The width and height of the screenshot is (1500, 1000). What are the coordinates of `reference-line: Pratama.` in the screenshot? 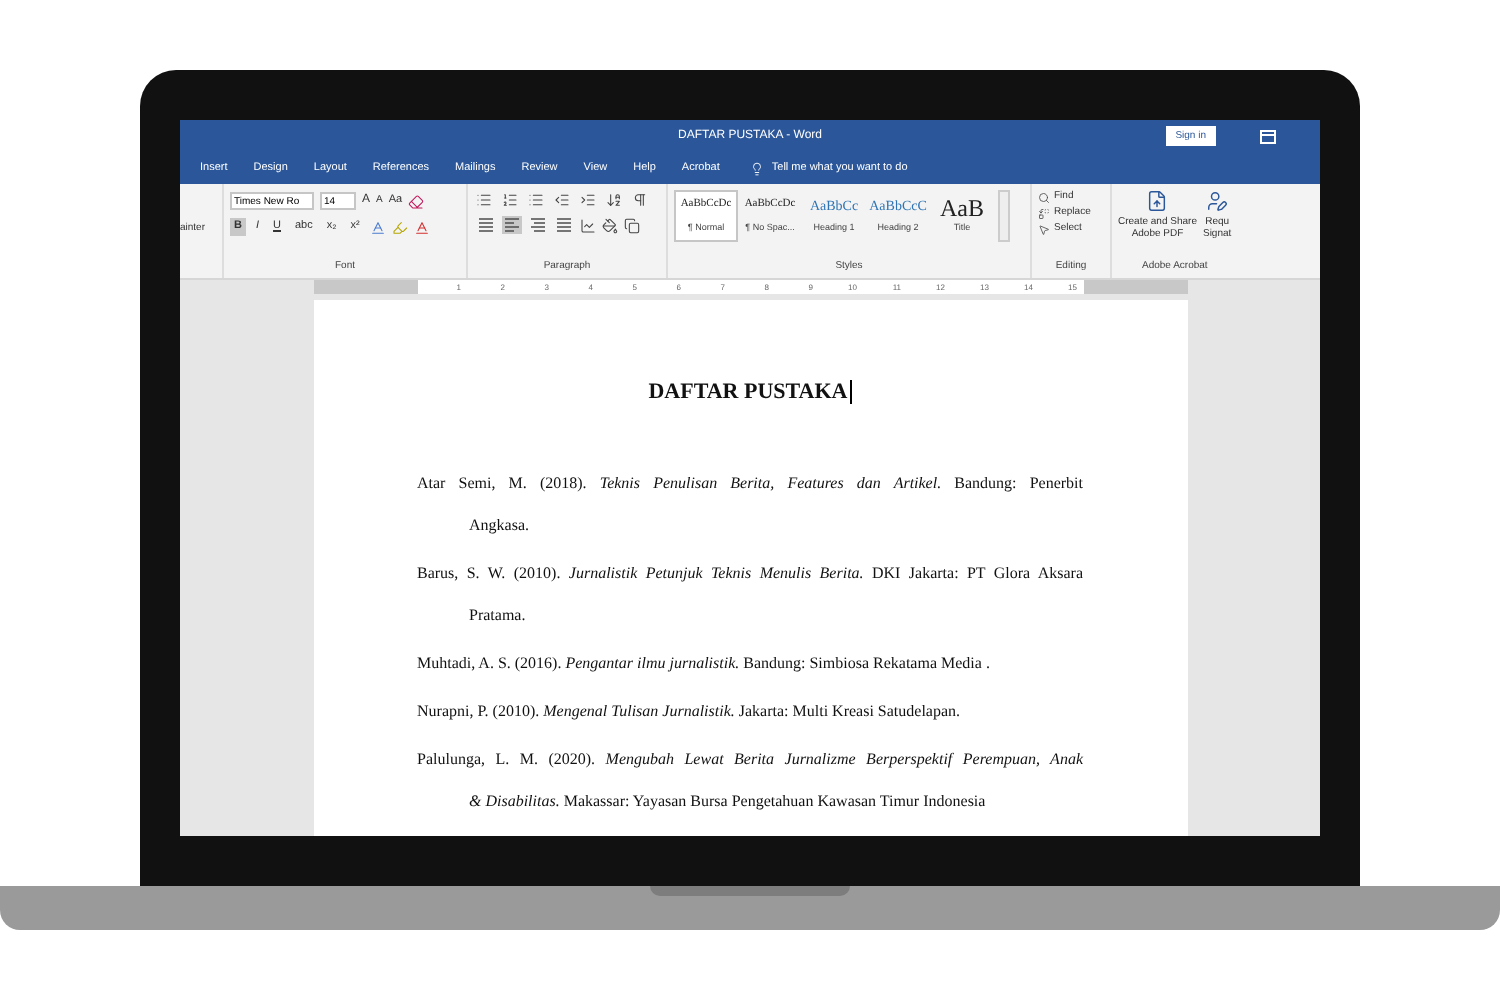 It's located at (497, 615).